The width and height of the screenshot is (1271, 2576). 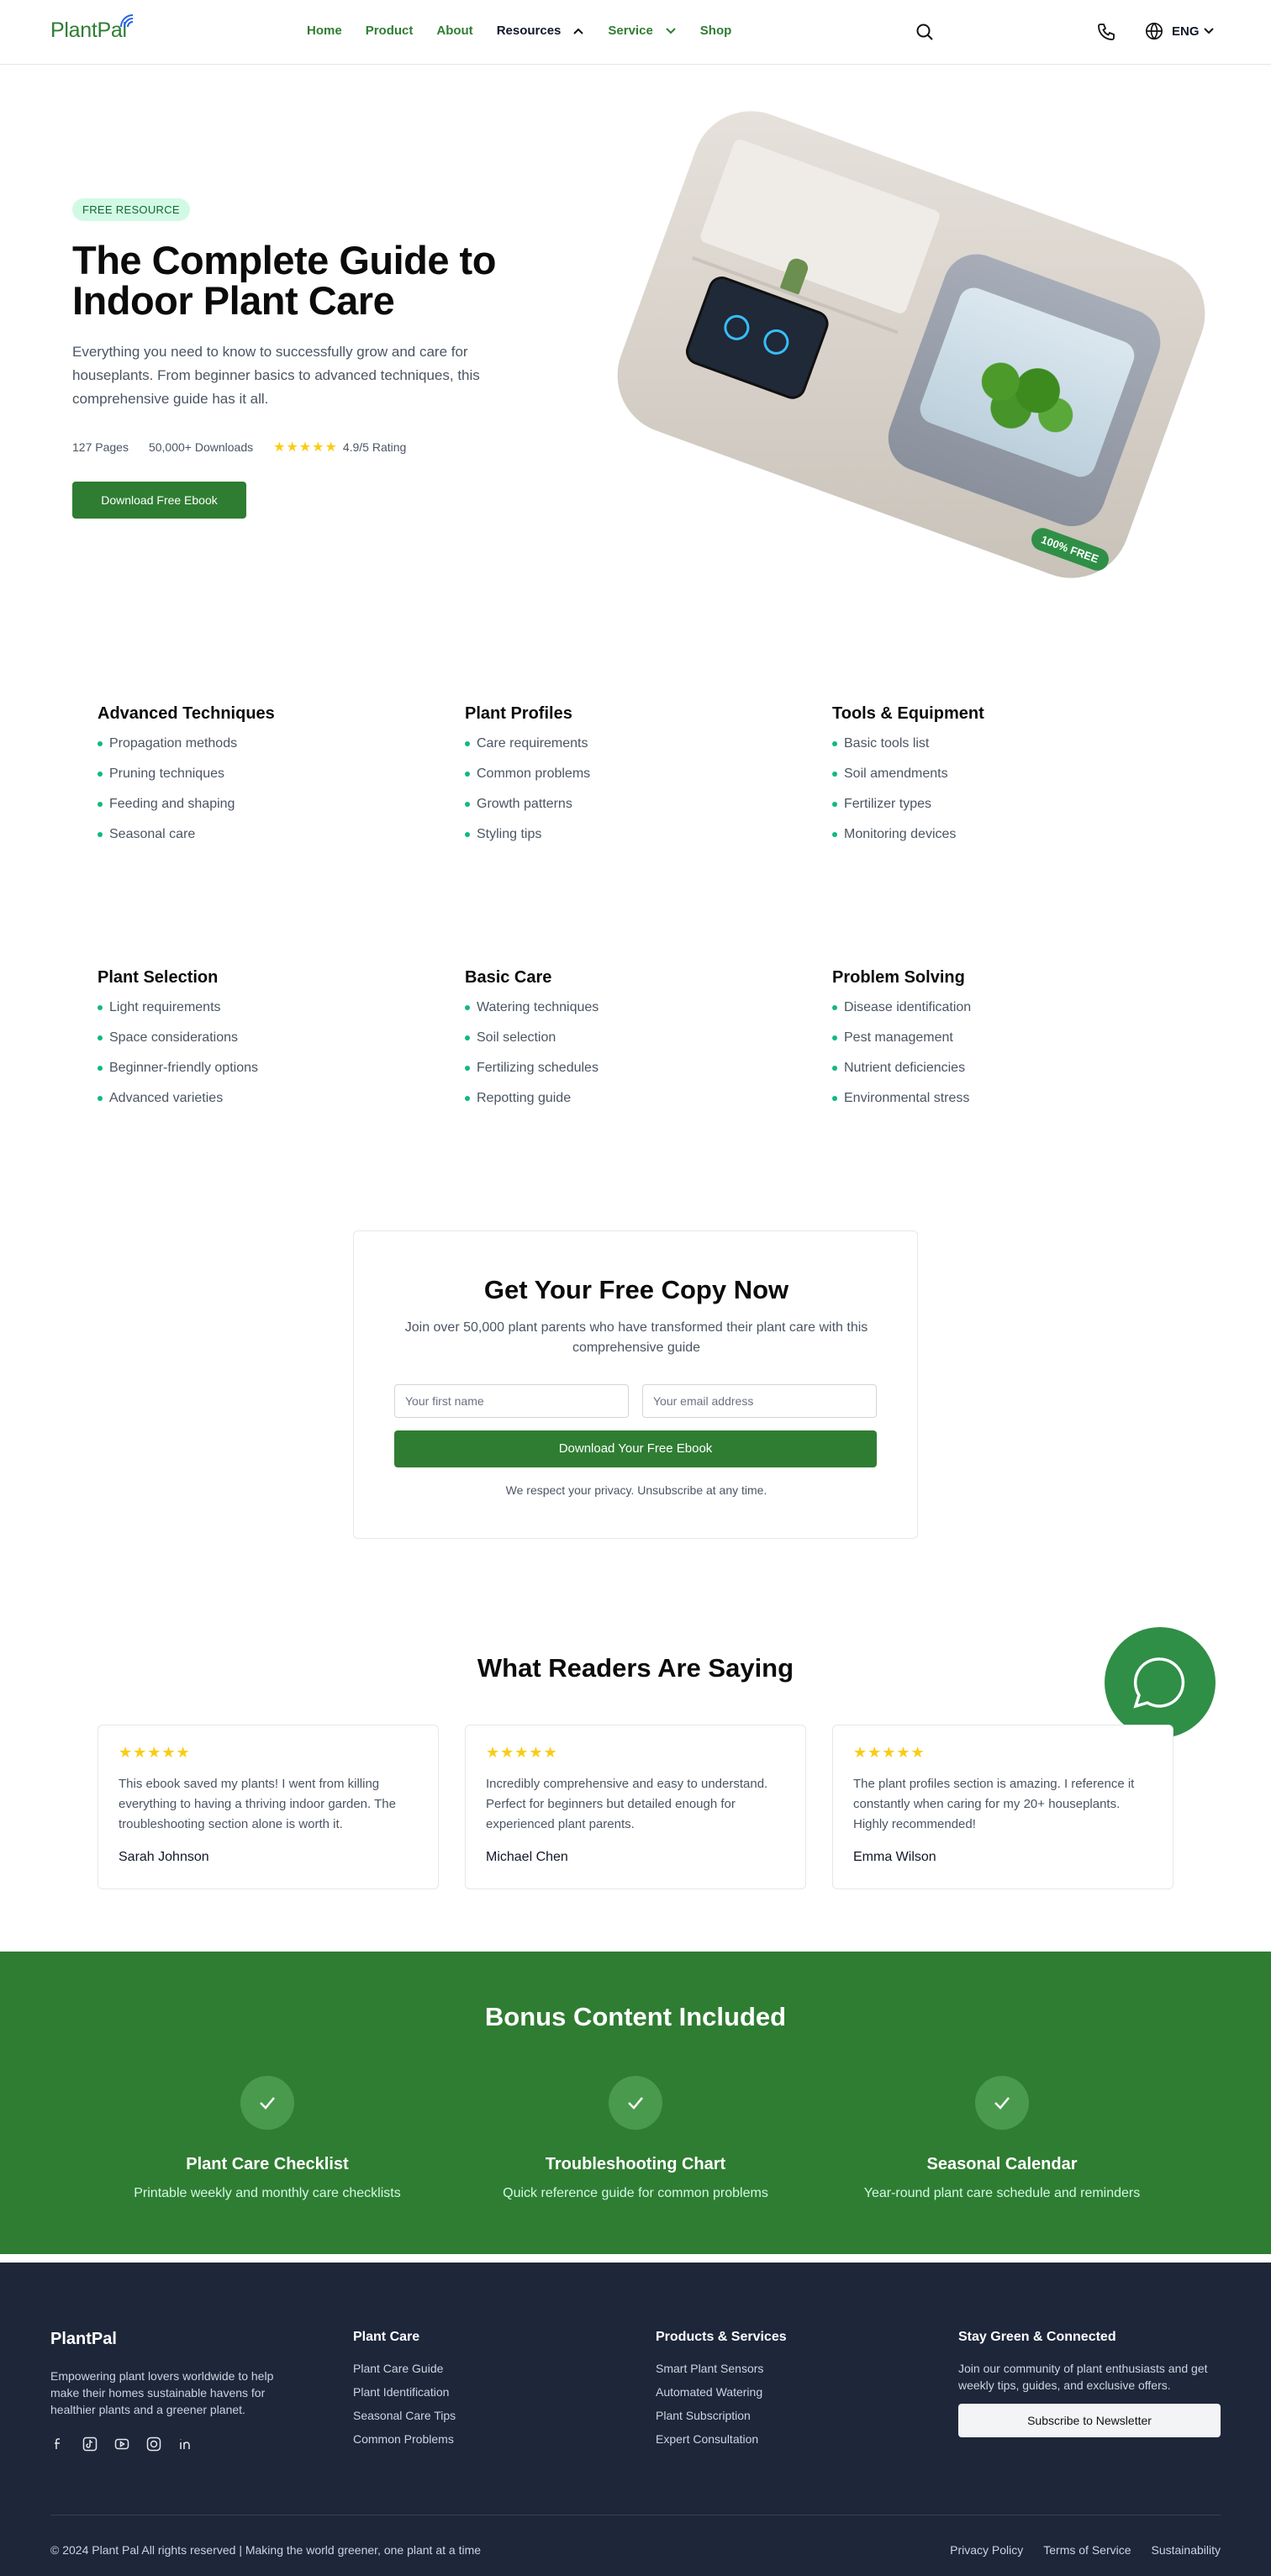 What do you see at coordinates (925, 32) in the screenshot?
I see `search-icon` at bounding box center [925, 32].